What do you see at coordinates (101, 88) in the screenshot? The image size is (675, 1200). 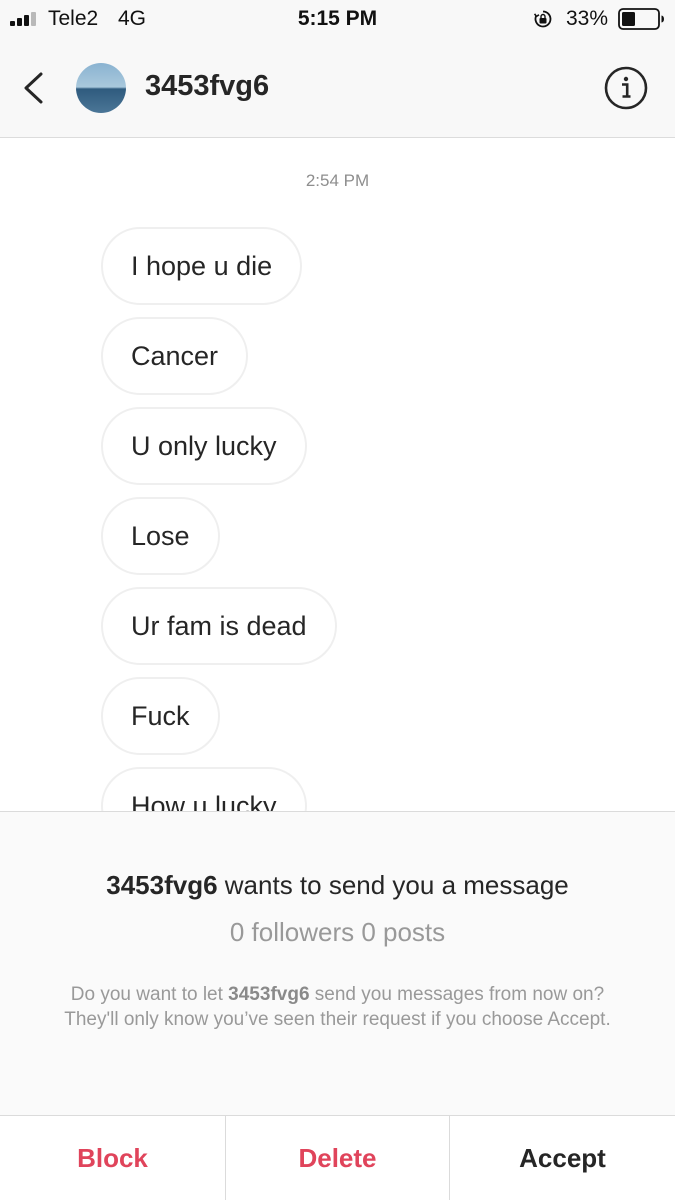 I see `avatar` at bounding box center [101, 88].